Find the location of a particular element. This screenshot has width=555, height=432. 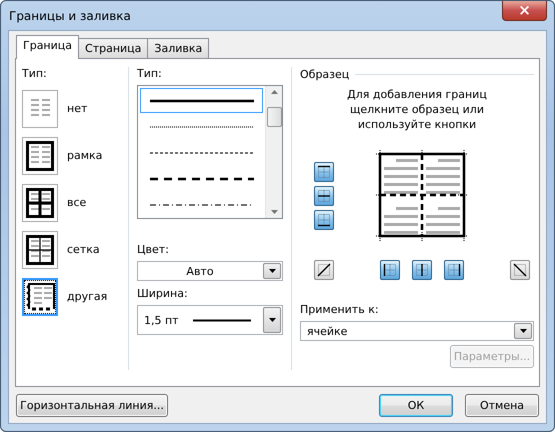

style-heading: Тип: is located at coordinates (150, 74).